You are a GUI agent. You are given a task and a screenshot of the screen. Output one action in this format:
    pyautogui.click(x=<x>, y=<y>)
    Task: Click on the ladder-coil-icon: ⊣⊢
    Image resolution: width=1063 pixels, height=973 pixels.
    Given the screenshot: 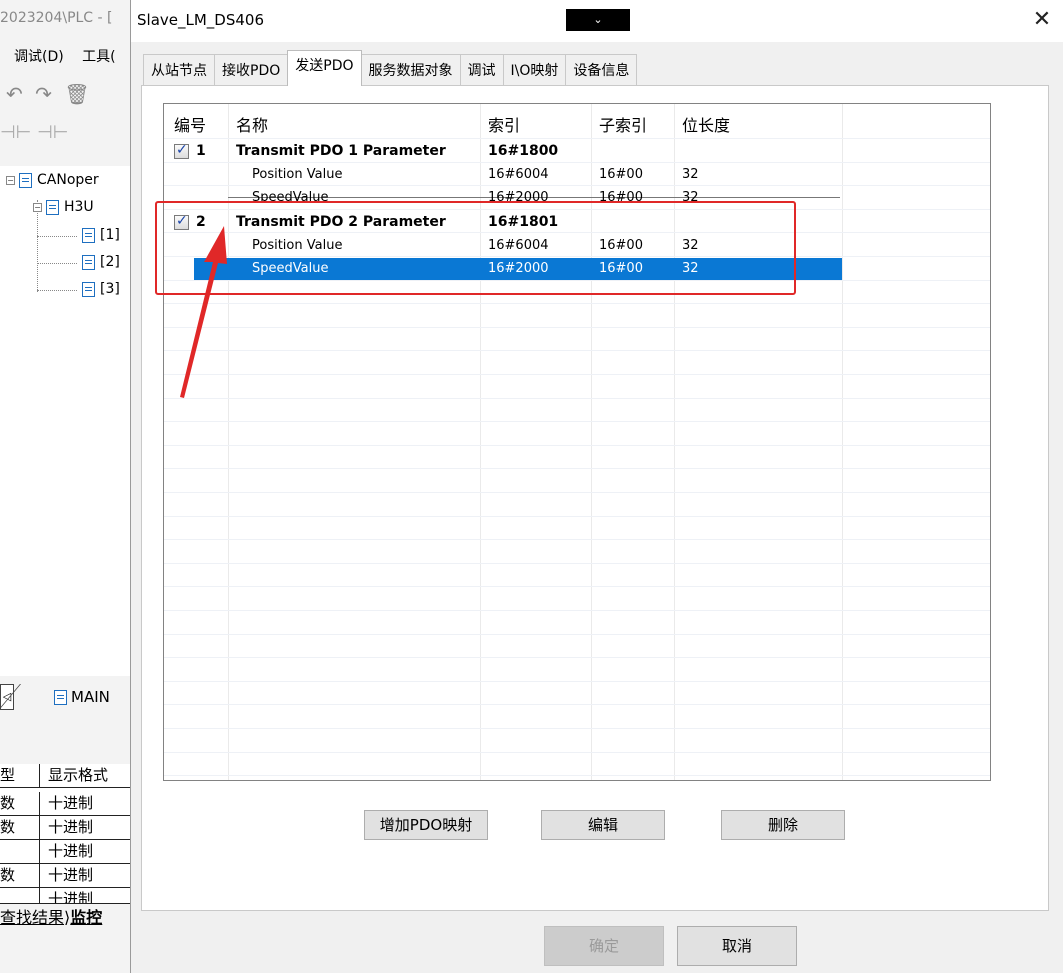 What is the action you would take?
    pyautogui.click(x=52, y=132)
    